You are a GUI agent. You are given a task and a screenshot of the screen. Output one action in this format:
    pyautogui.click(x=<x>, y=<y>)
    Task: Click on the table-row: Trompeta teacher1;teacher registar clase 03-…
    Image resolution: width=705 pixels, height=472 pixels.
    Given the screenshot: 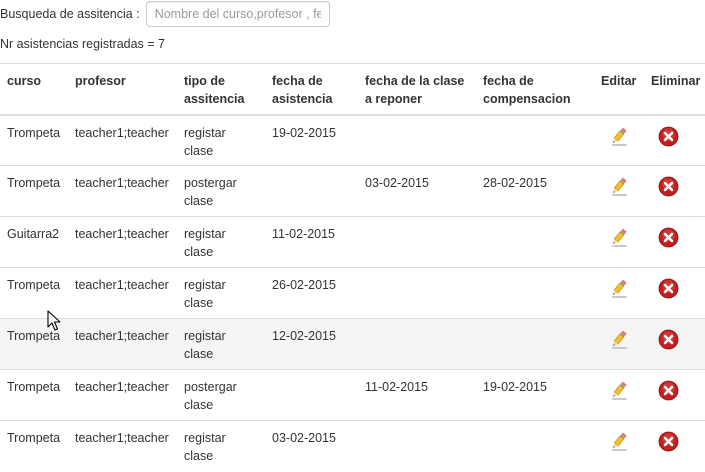 What is the action you would take?
    pyautogui.click(x=352, y=446)
    